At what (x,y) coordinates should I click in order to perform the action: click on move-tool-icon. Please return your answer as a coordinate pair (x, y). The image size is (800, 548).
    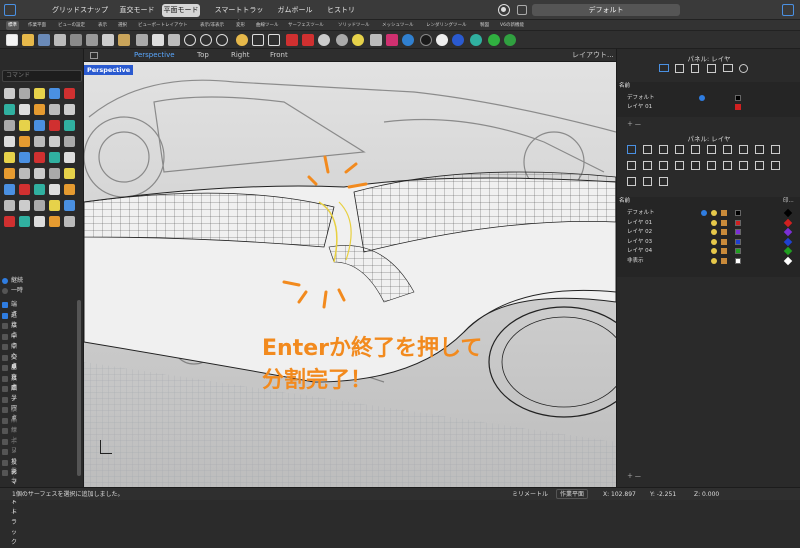
    Looking at the image, I should click on (54, 173).